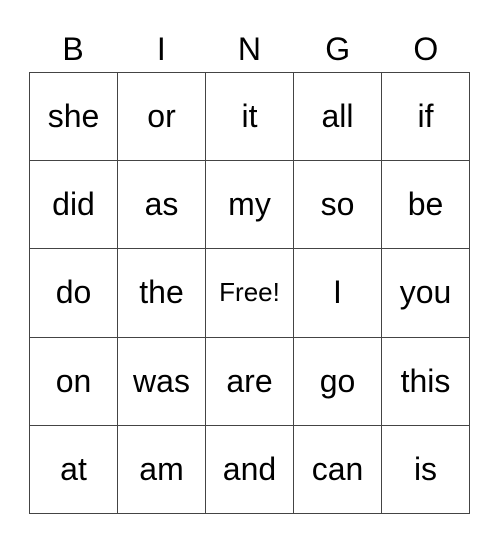  Describe the element at coordinates (162, 469) in the screenshot. I see `bingo-cell: am` at that location.